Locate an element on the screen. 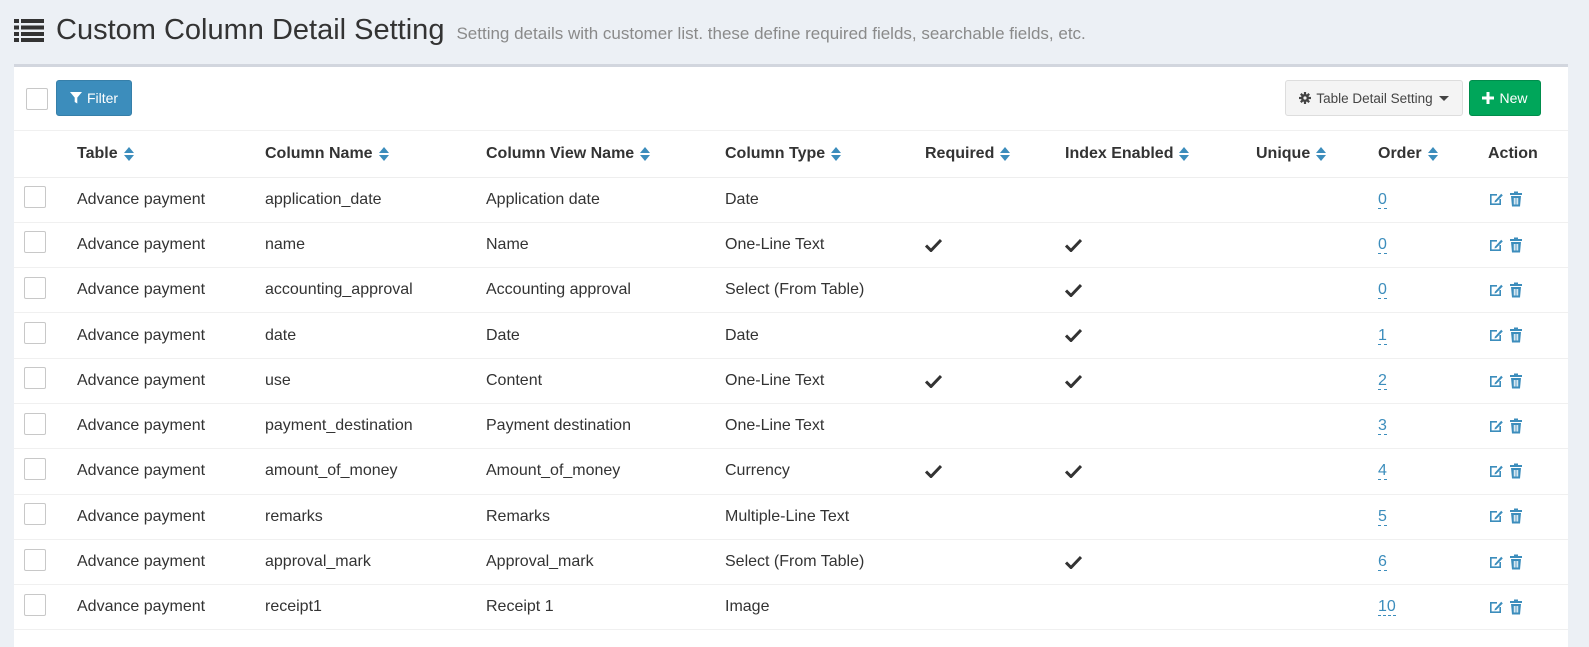  cell-column-type: One-Line Text is located at coordinates (825, 426).